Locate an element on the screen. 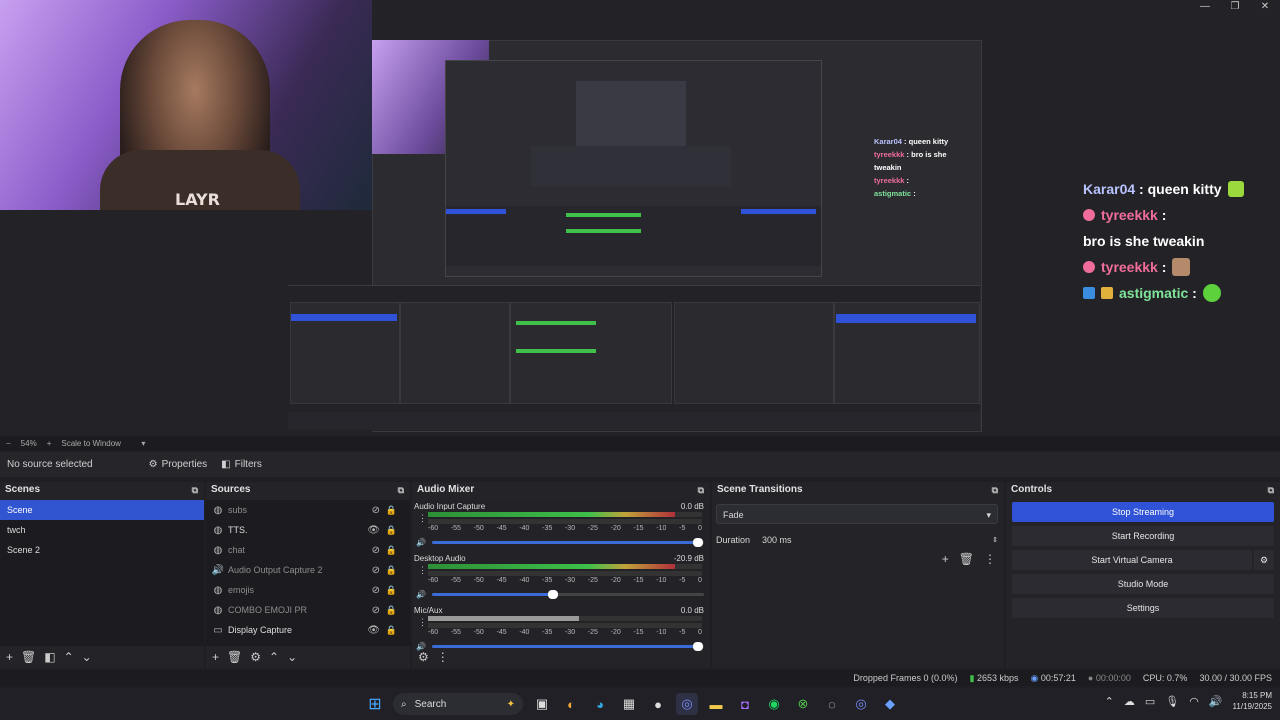  zoom-in-button: + is located at coordinates (49, 443).